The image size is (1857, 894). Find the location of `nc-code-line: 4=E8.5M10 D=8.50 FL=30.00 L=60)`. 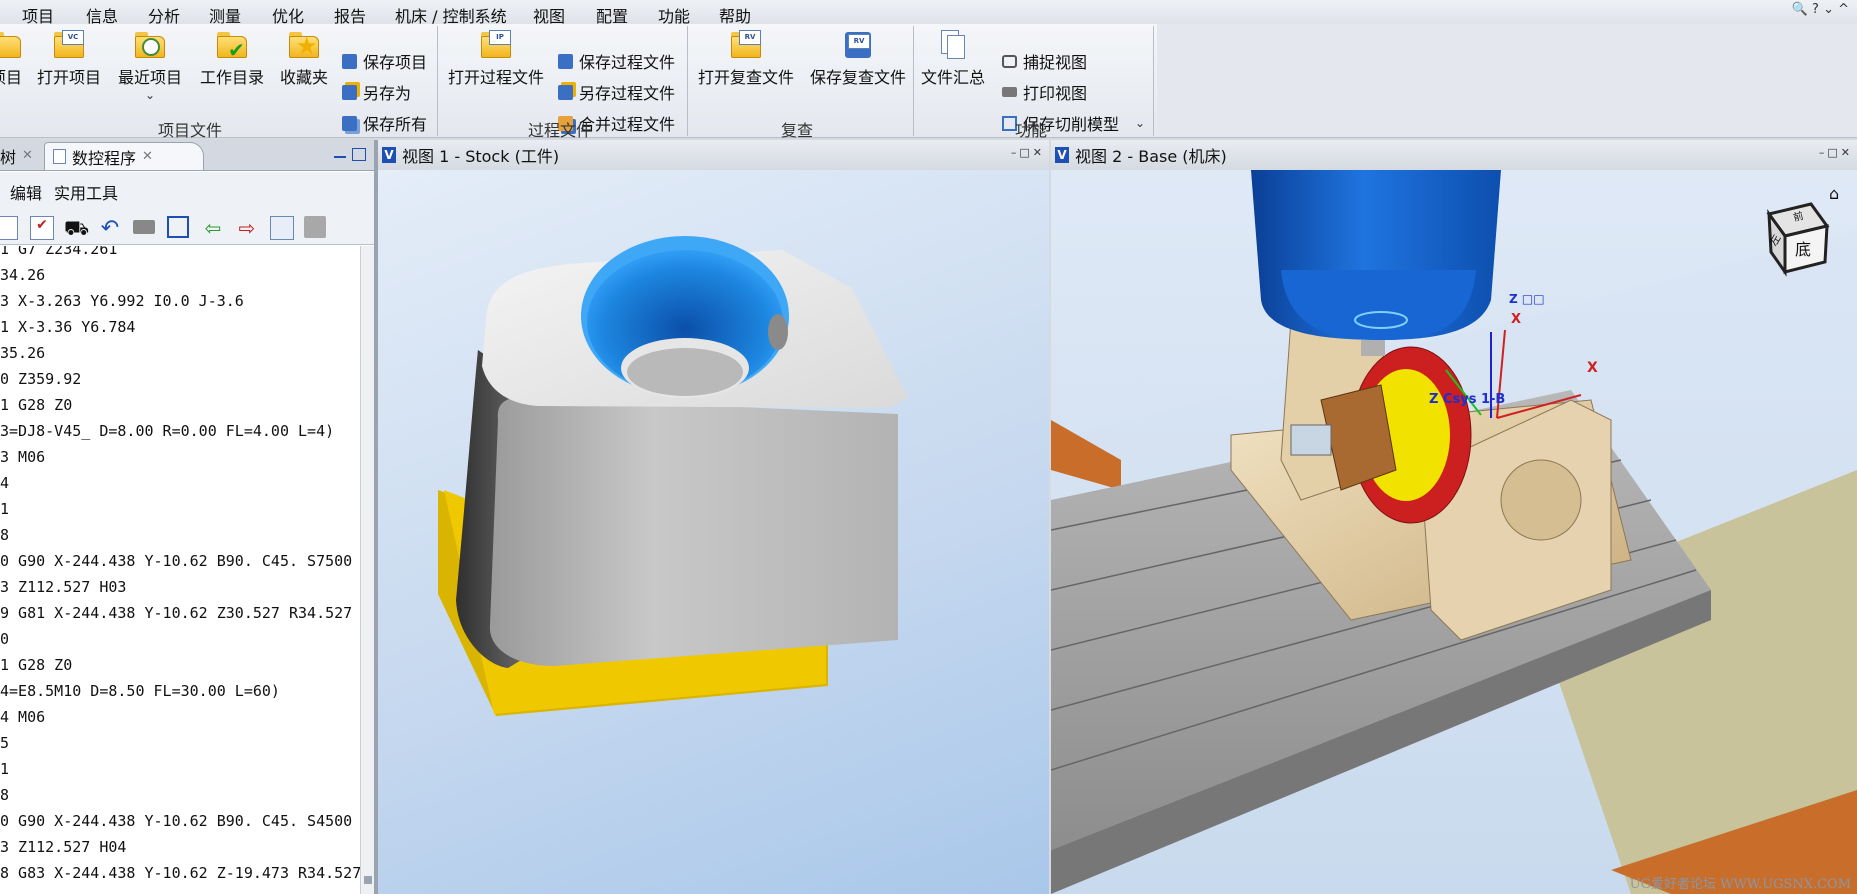

nc-code-line: 4=E8.5M10 D=8.50 FL=30.00 L=60) is located at coordinates (140, 691).